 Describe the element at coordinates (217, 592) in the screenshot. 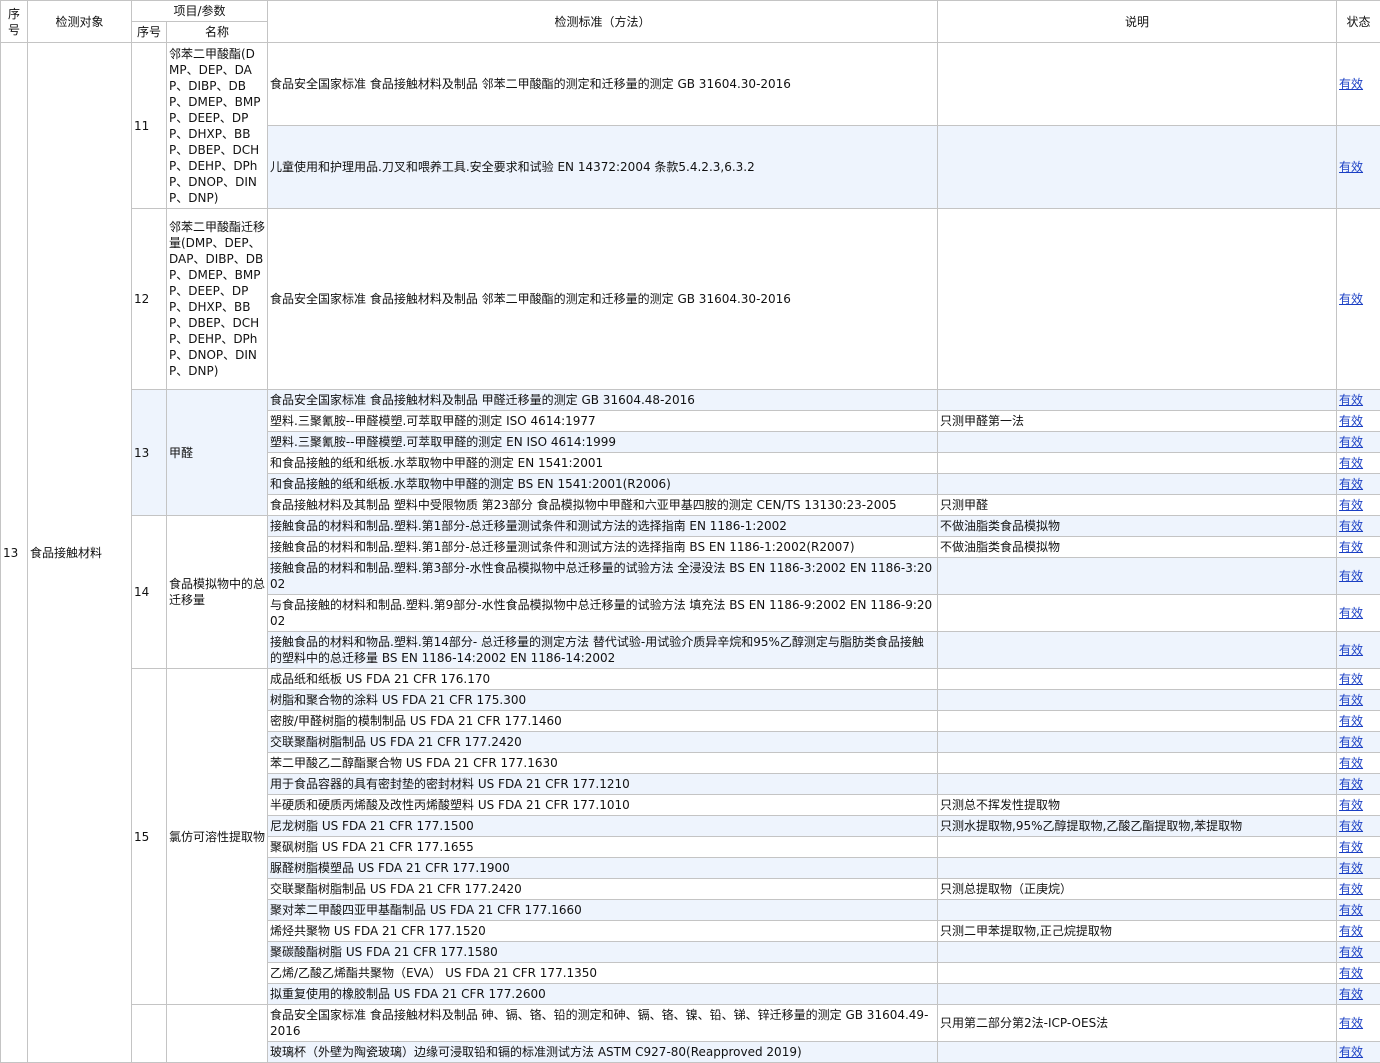

I see `param-name: 食品模拟物中的总迁移量` at that location.